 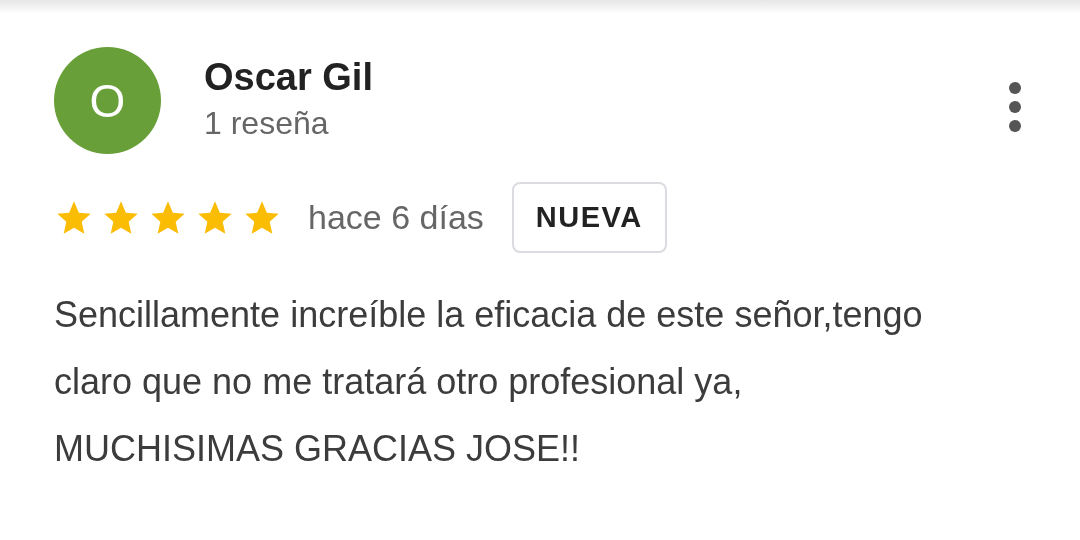 I want to click on more-icon, so click(x=1015, y=107).